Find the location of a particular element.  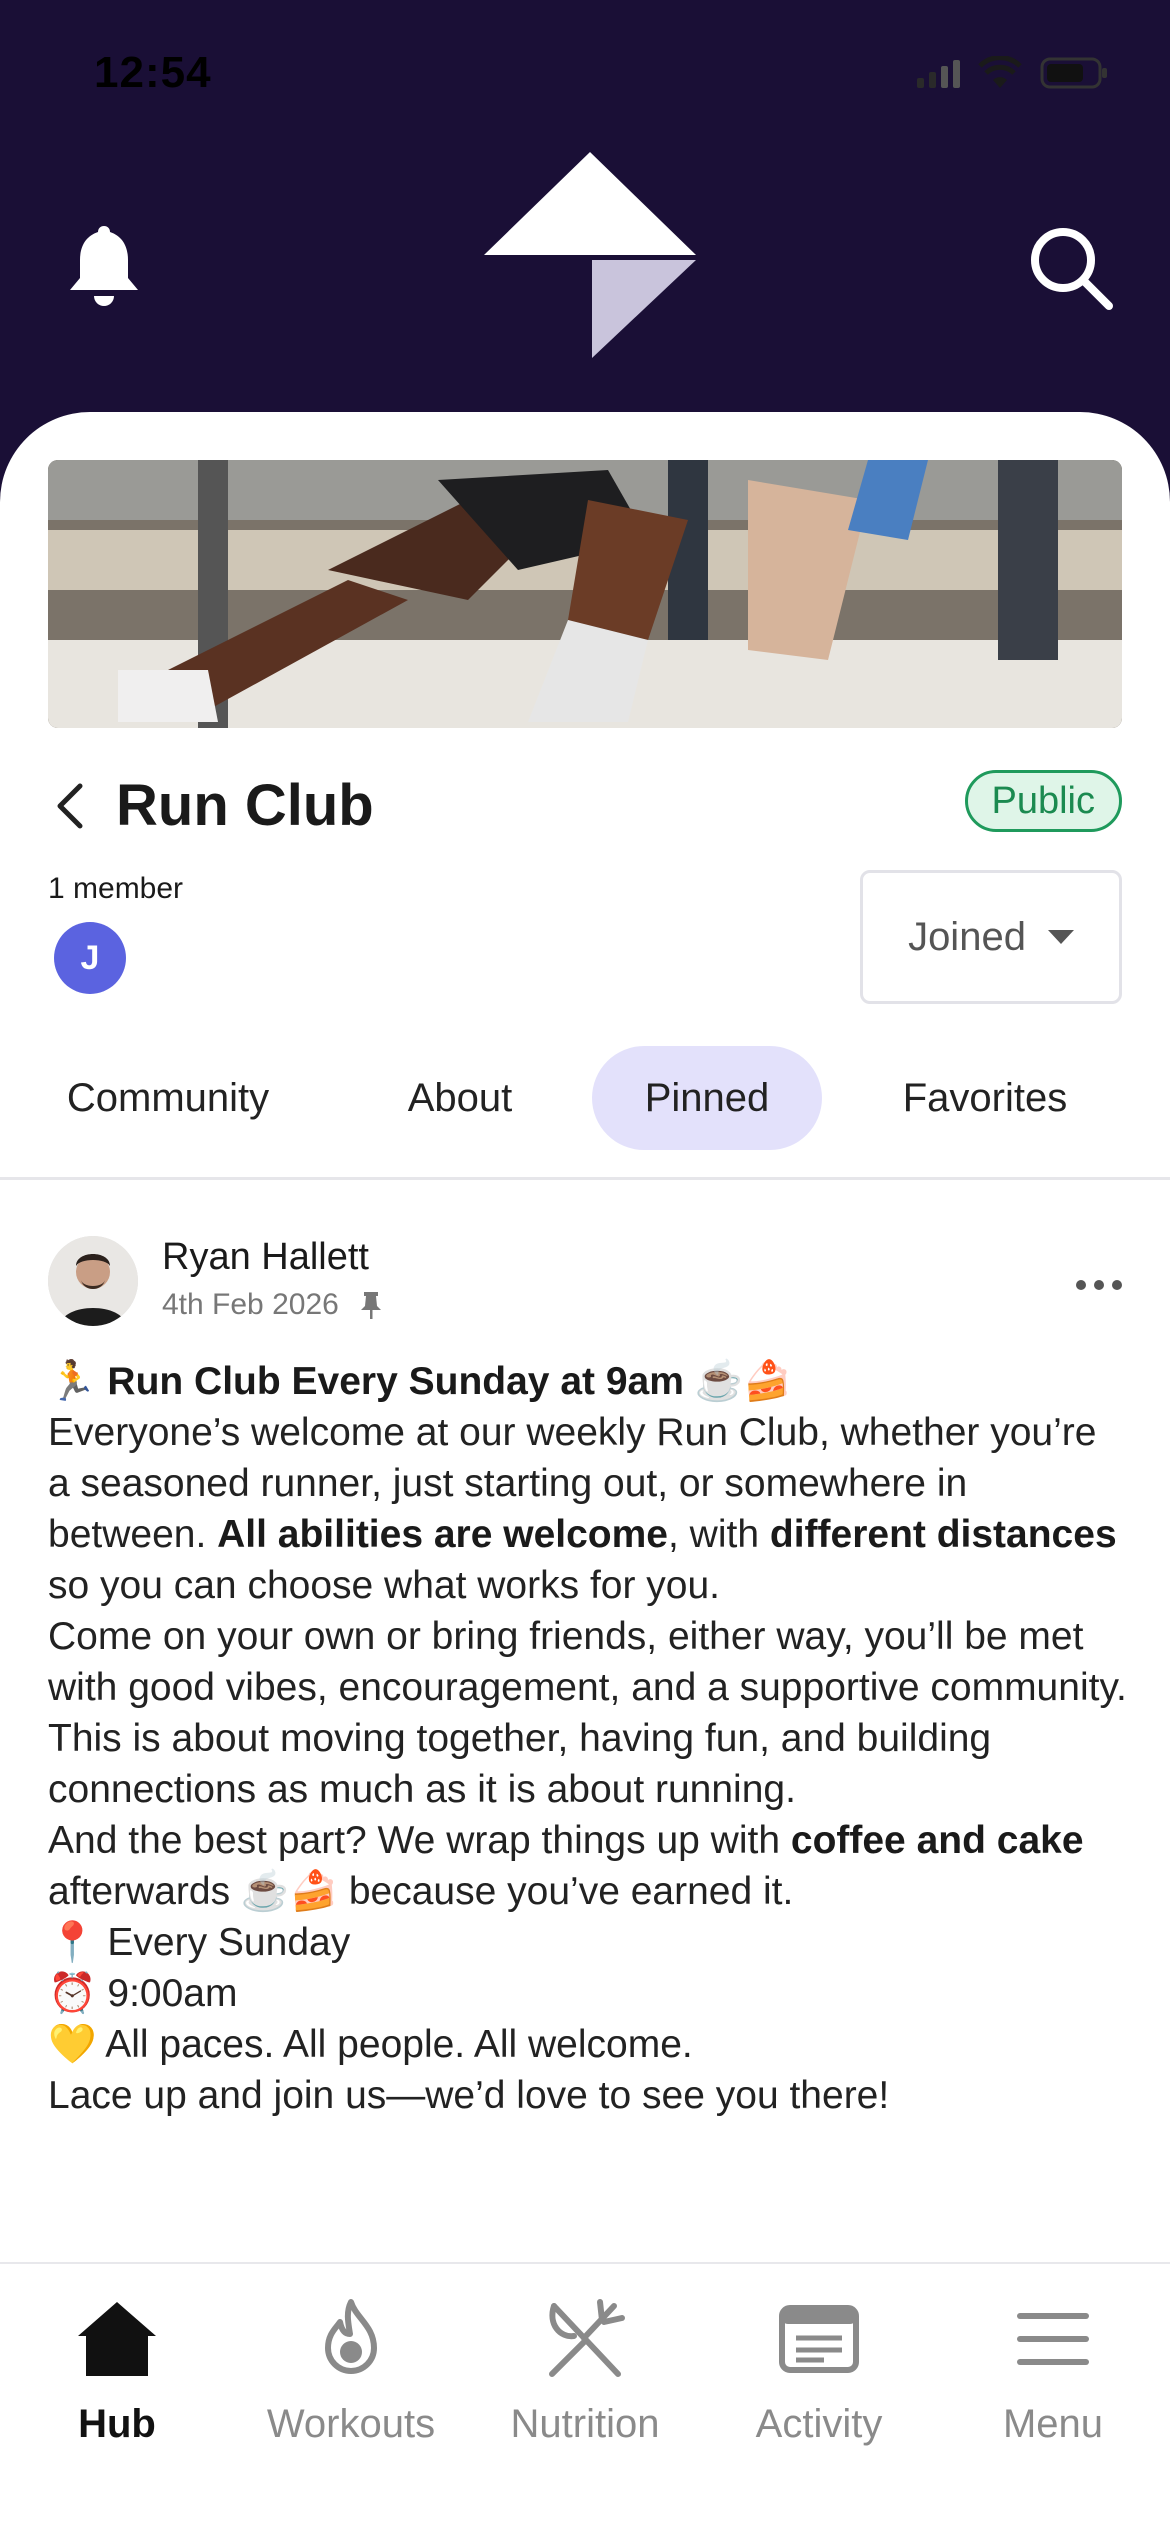

bottom-nav: Hub Workouts Nutrition Activity Menu is located at coordinates (585, 2397).